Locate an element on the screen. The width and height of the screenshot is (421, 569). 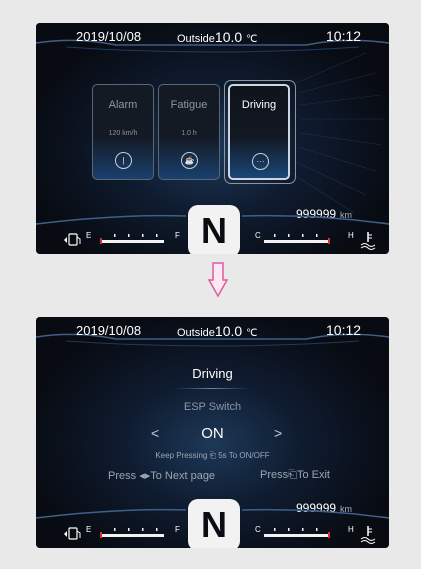
coffee-icon: ☕ is located at coordinates (189, 160).